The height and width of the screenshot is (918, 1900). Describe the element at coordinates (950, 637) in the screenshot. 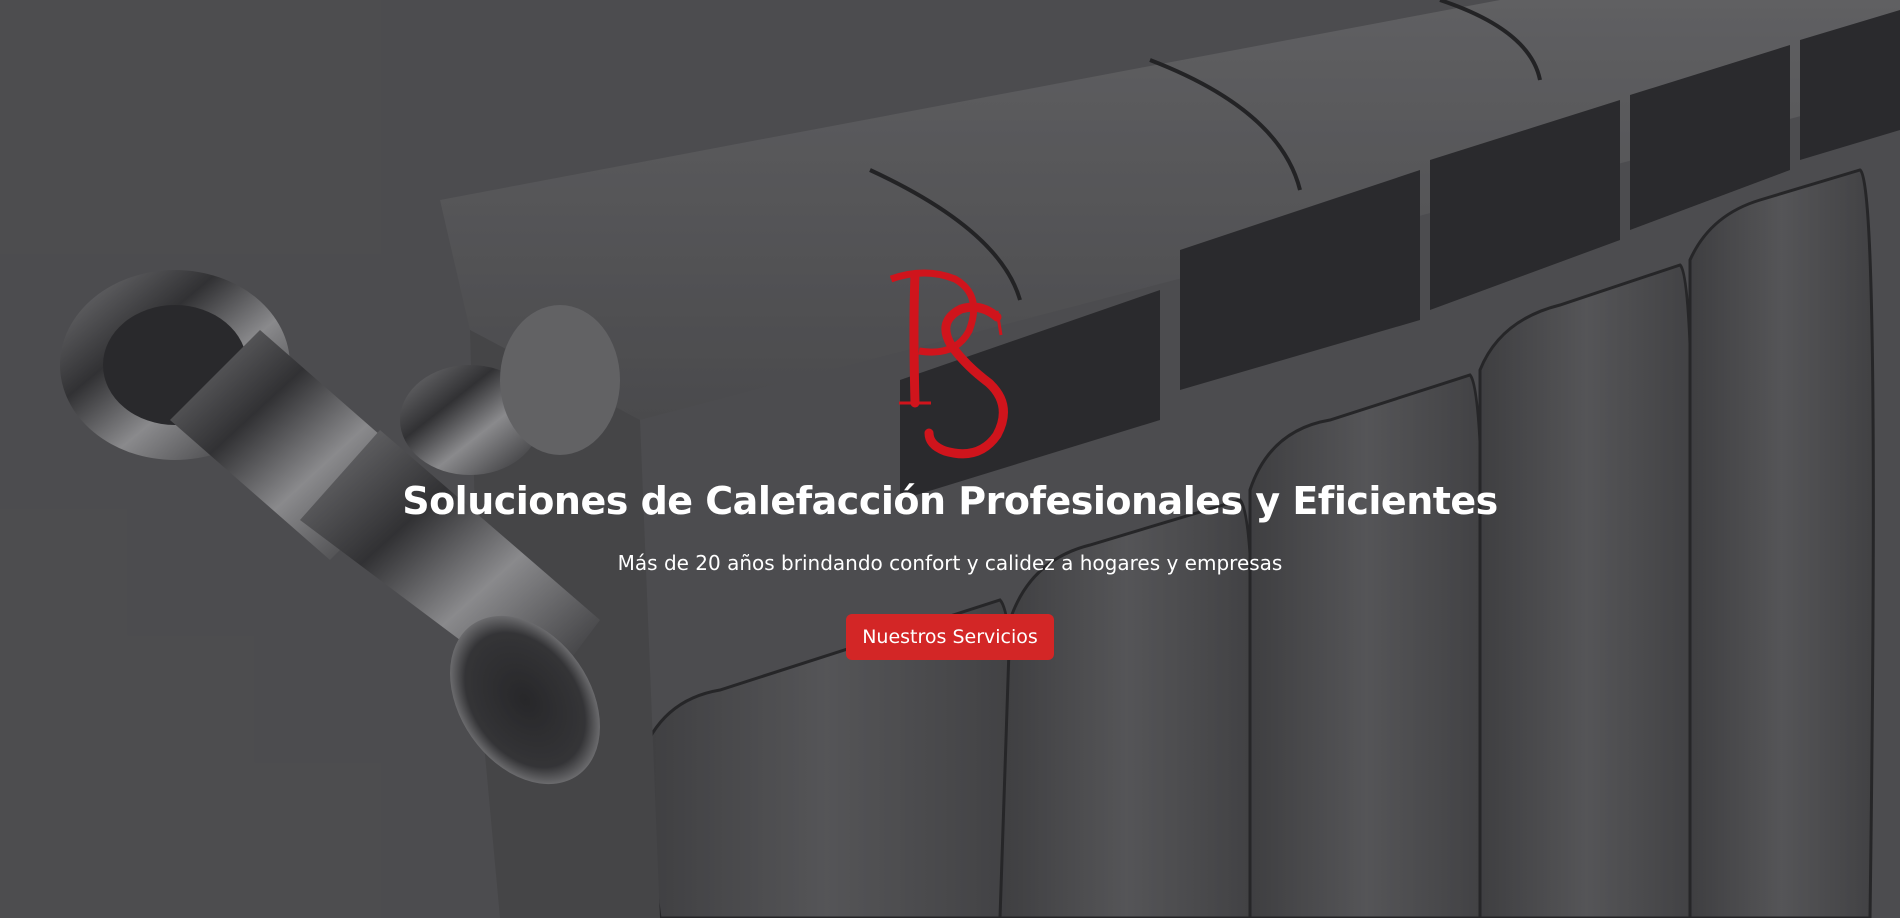

I see `services-button: Nuestros Servicios` at that location.